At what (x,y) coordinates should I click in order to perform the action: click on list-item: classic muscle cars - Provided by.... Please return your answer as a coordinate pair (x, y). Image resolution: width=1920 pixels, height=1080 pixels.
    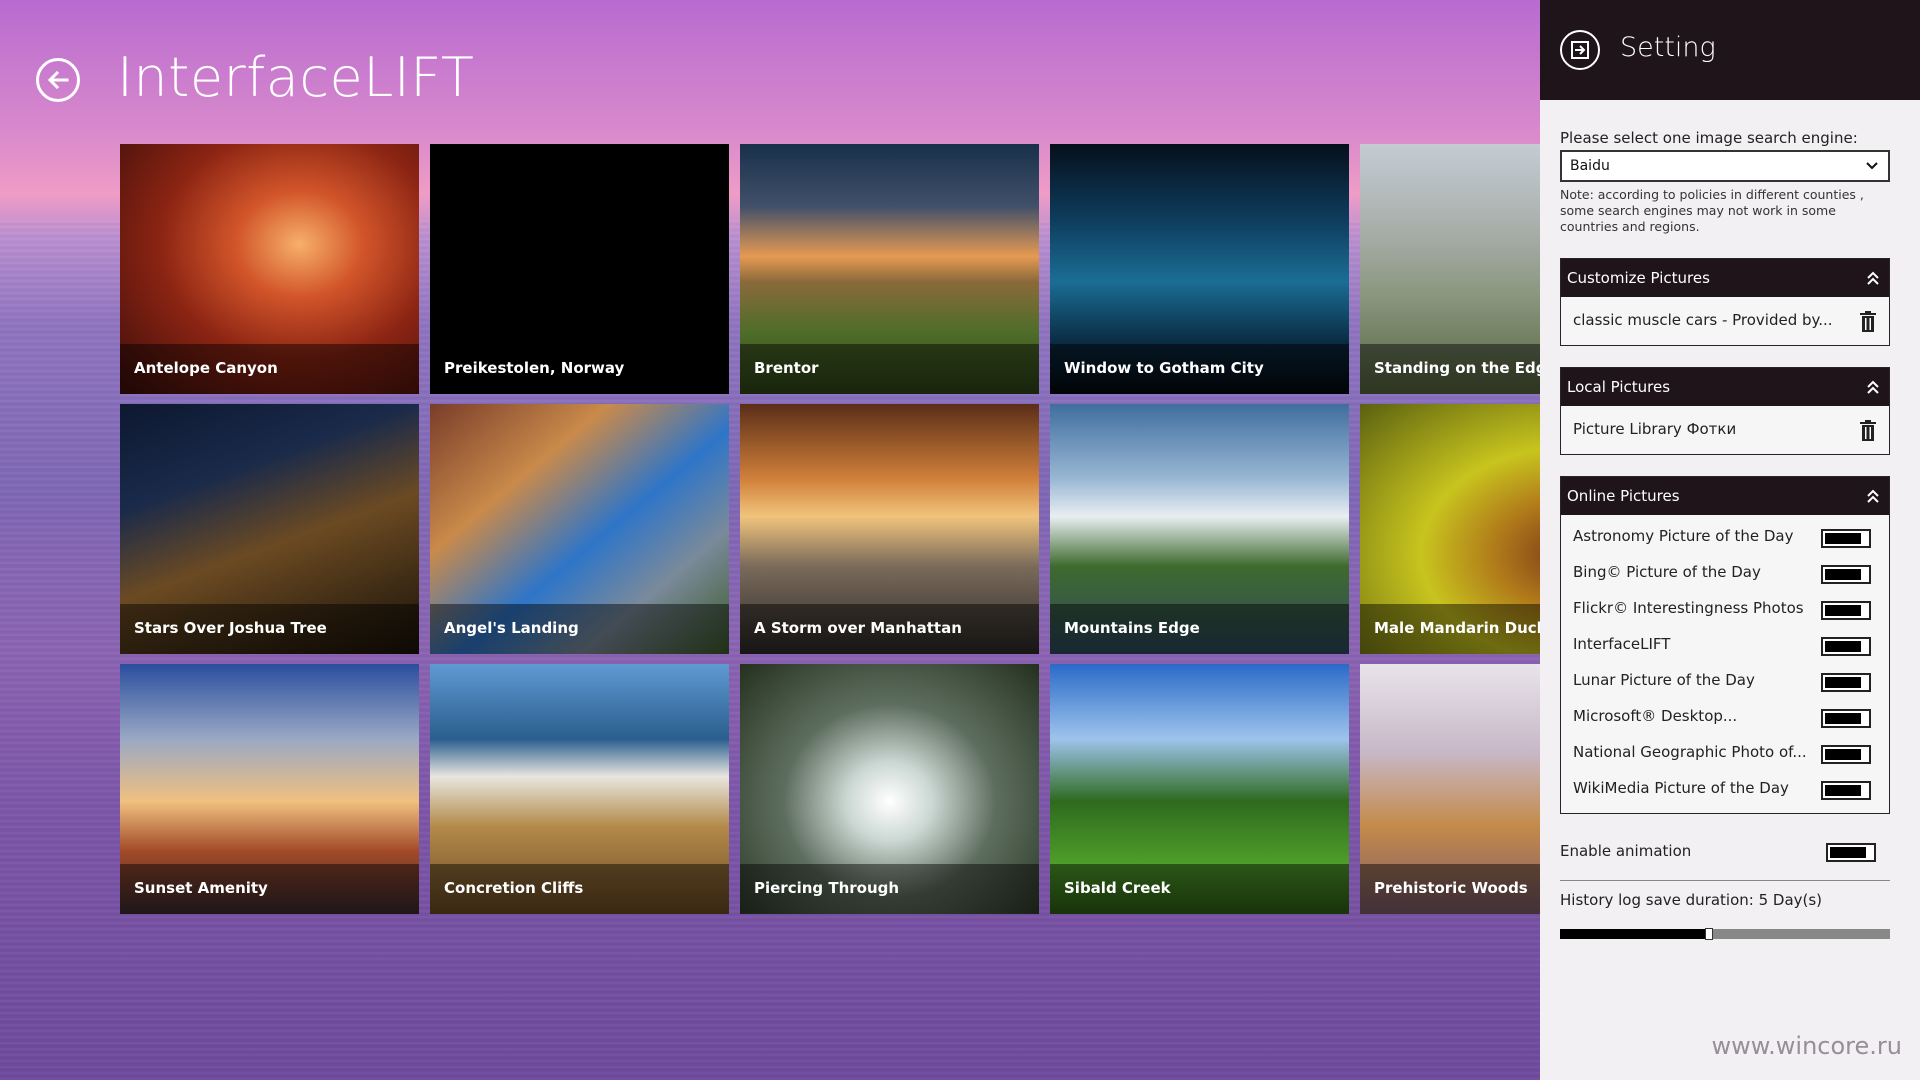
    Looking at the image, I should click on (1725, 321).